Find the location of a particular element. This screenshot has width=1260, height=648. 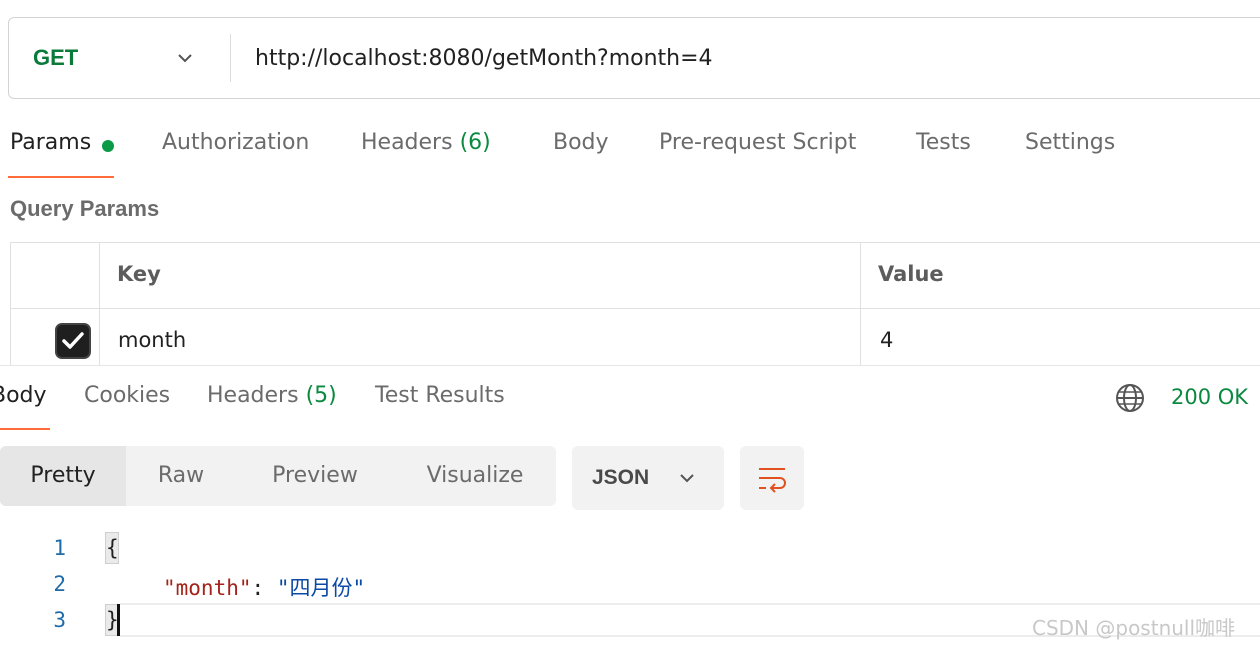

tab-headers: Headers (6) is located at coordinates (426, 142).